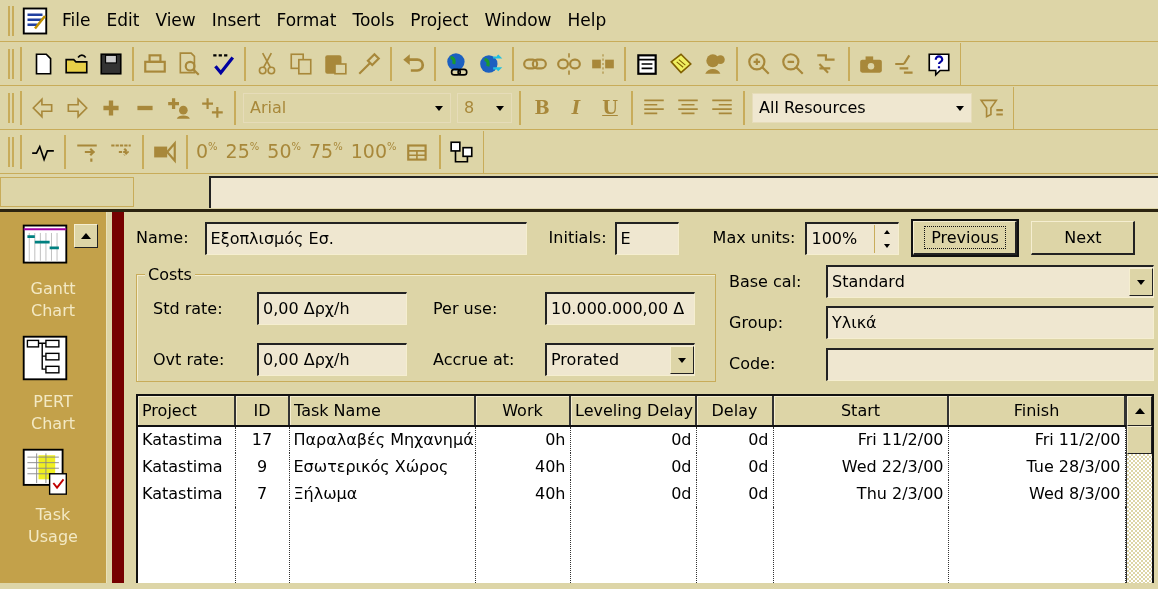 This screenshot has height=589, width=1158. Describe the element at coordinates (1036, 493) in the screenshot. I see `table-cell: Wed 8/3/00` at that location.